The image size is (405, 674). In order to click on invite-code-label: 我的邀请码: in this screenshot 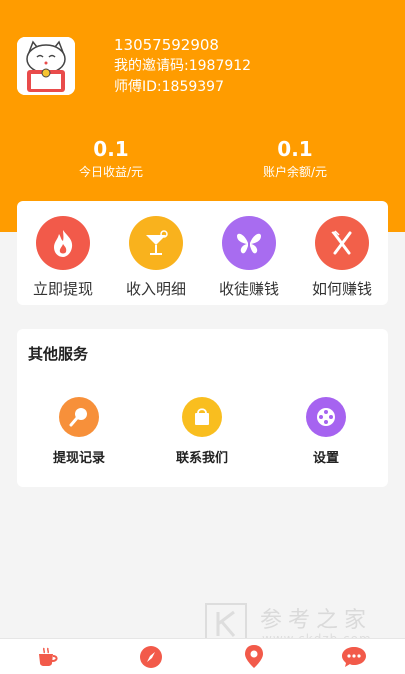, I will do `click(151, 66)`.